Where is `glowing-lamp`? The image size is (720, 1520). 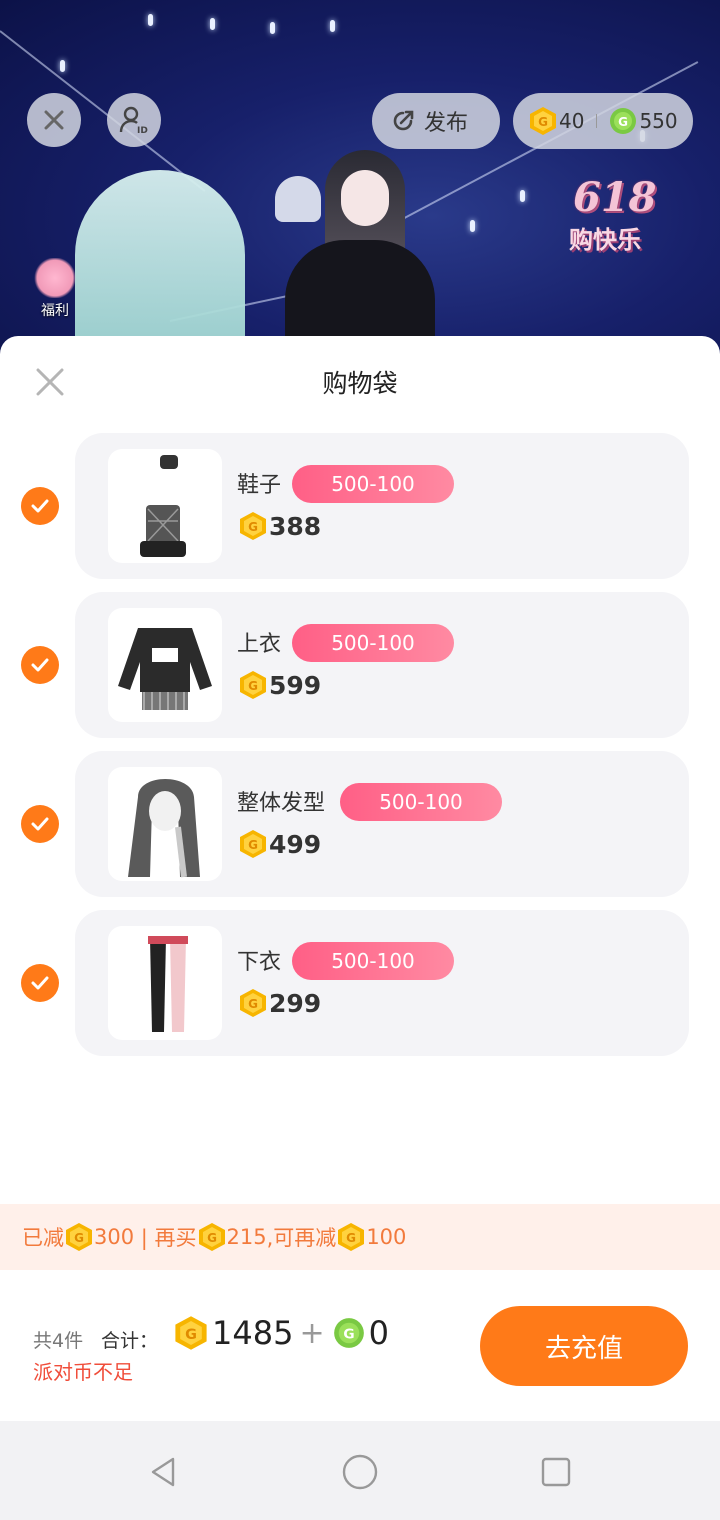
glowing-lamp is located at coordinates (160, 265).